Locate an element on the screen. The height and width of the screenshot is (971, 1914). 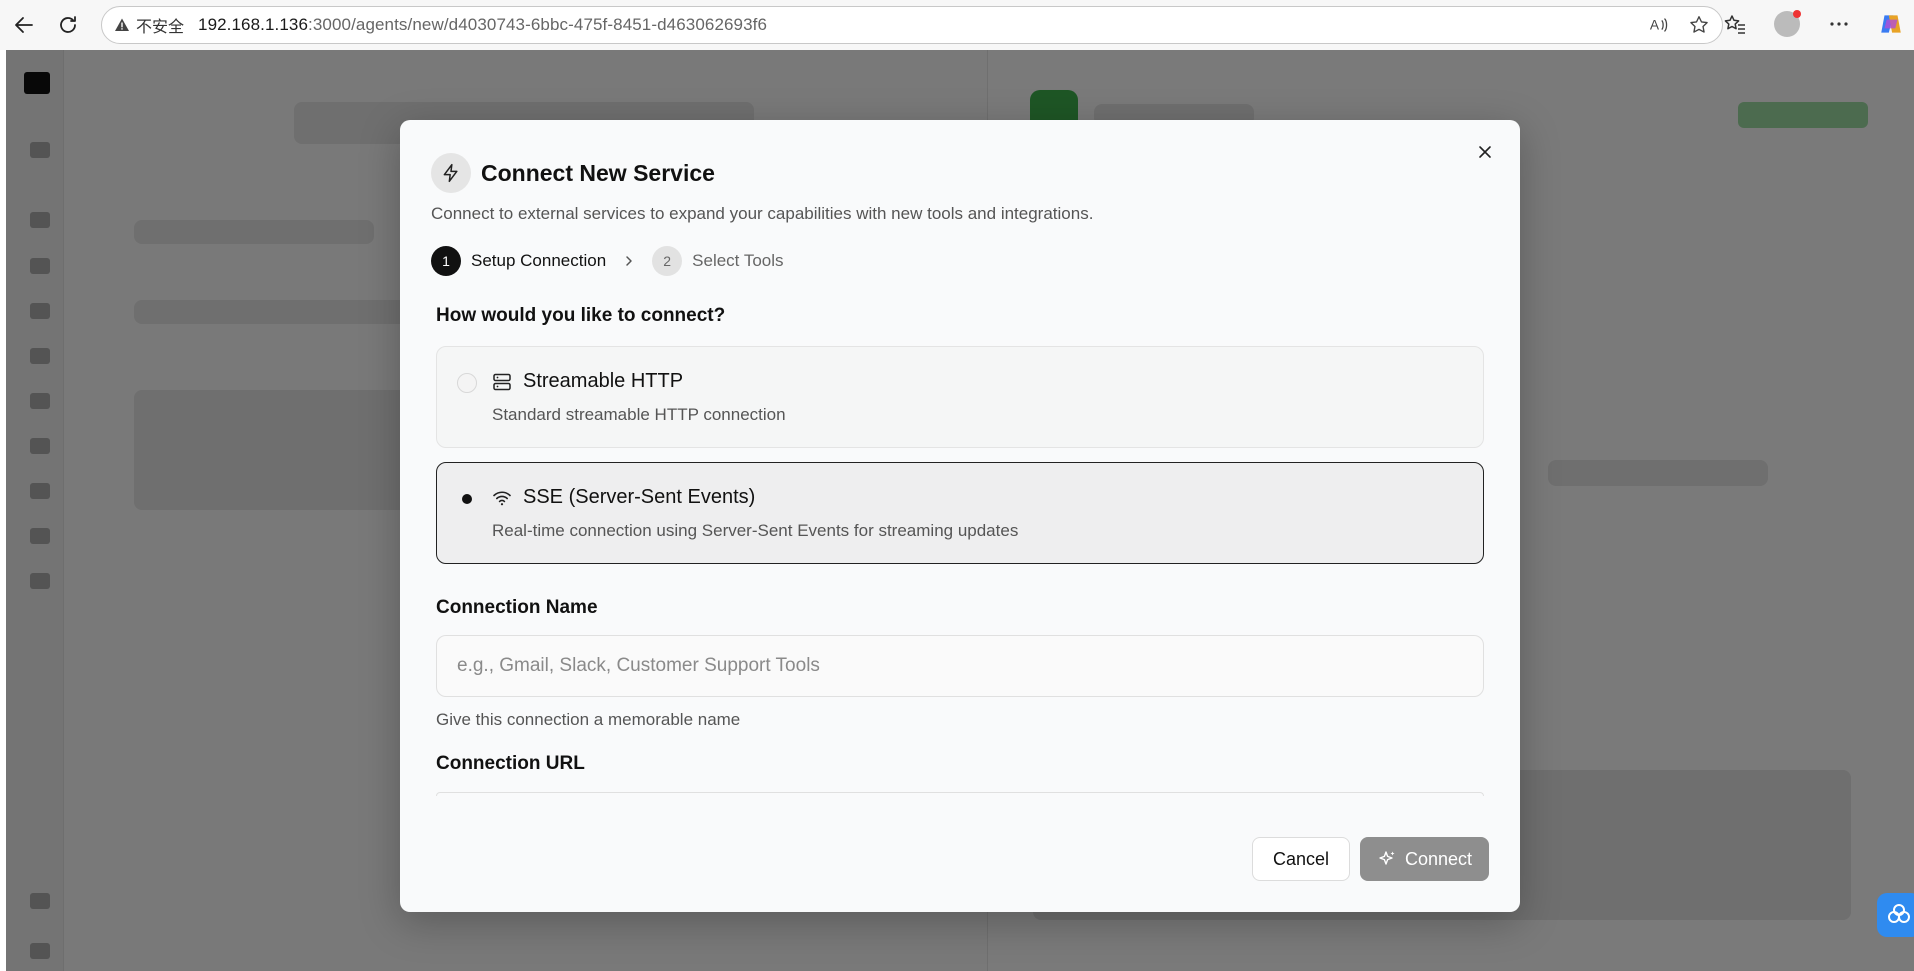
favorites-list-icon is located at coordinates (1734, 24).